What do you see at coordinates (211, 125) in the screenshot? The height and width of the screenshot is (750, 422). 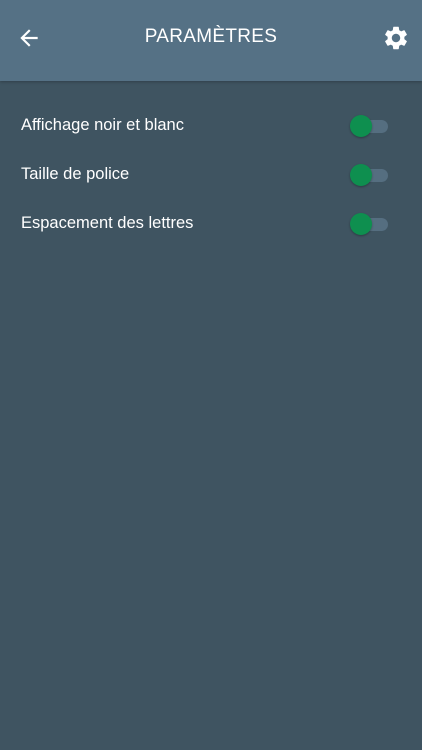 I see `setting-row-black-white: Affichage noir et blanc` at bounding box center [211, 125].